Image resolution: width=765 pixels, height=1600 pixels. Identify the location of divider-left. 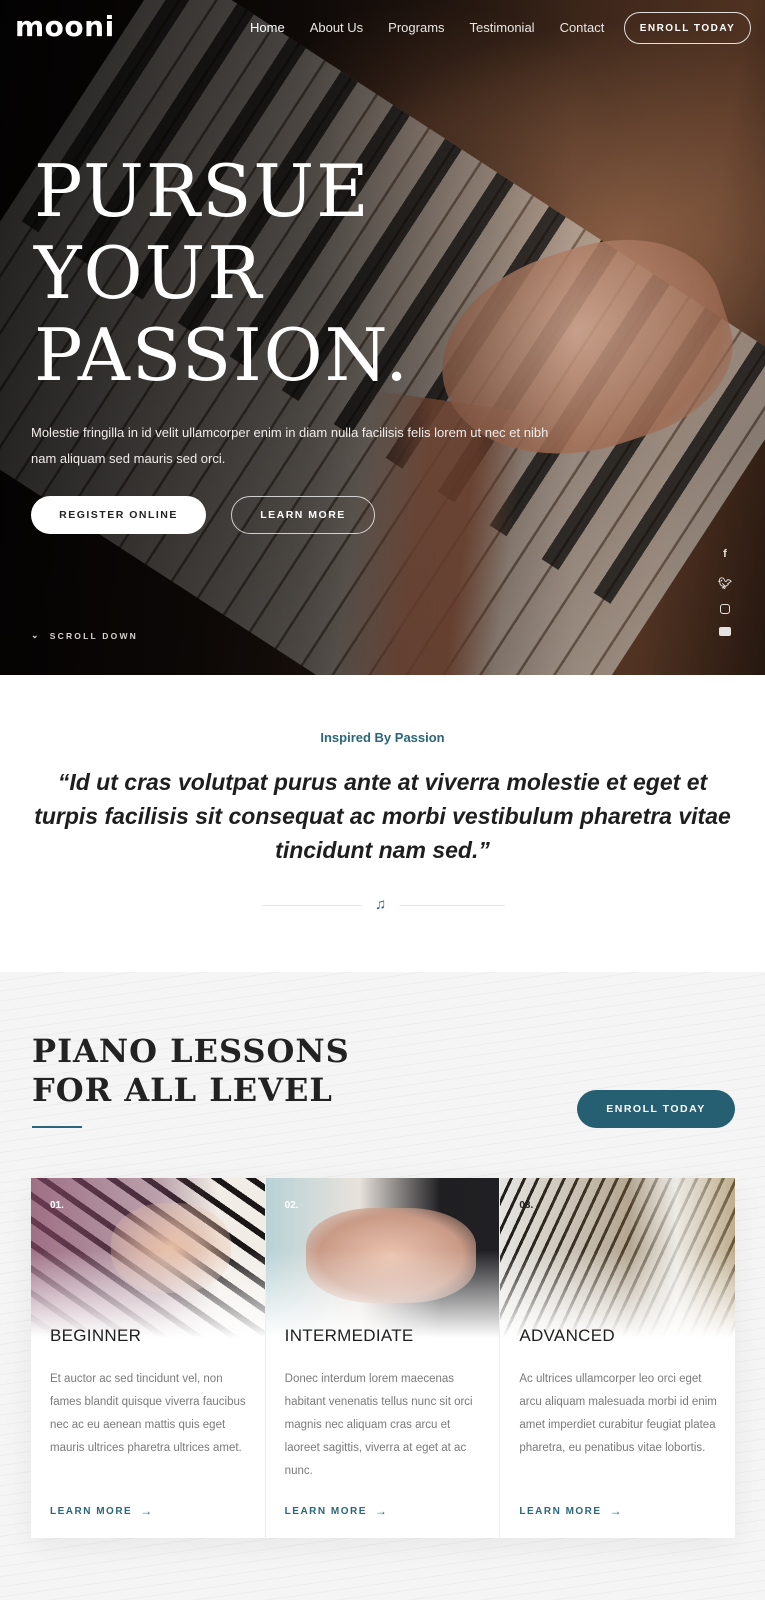
(312, 905).